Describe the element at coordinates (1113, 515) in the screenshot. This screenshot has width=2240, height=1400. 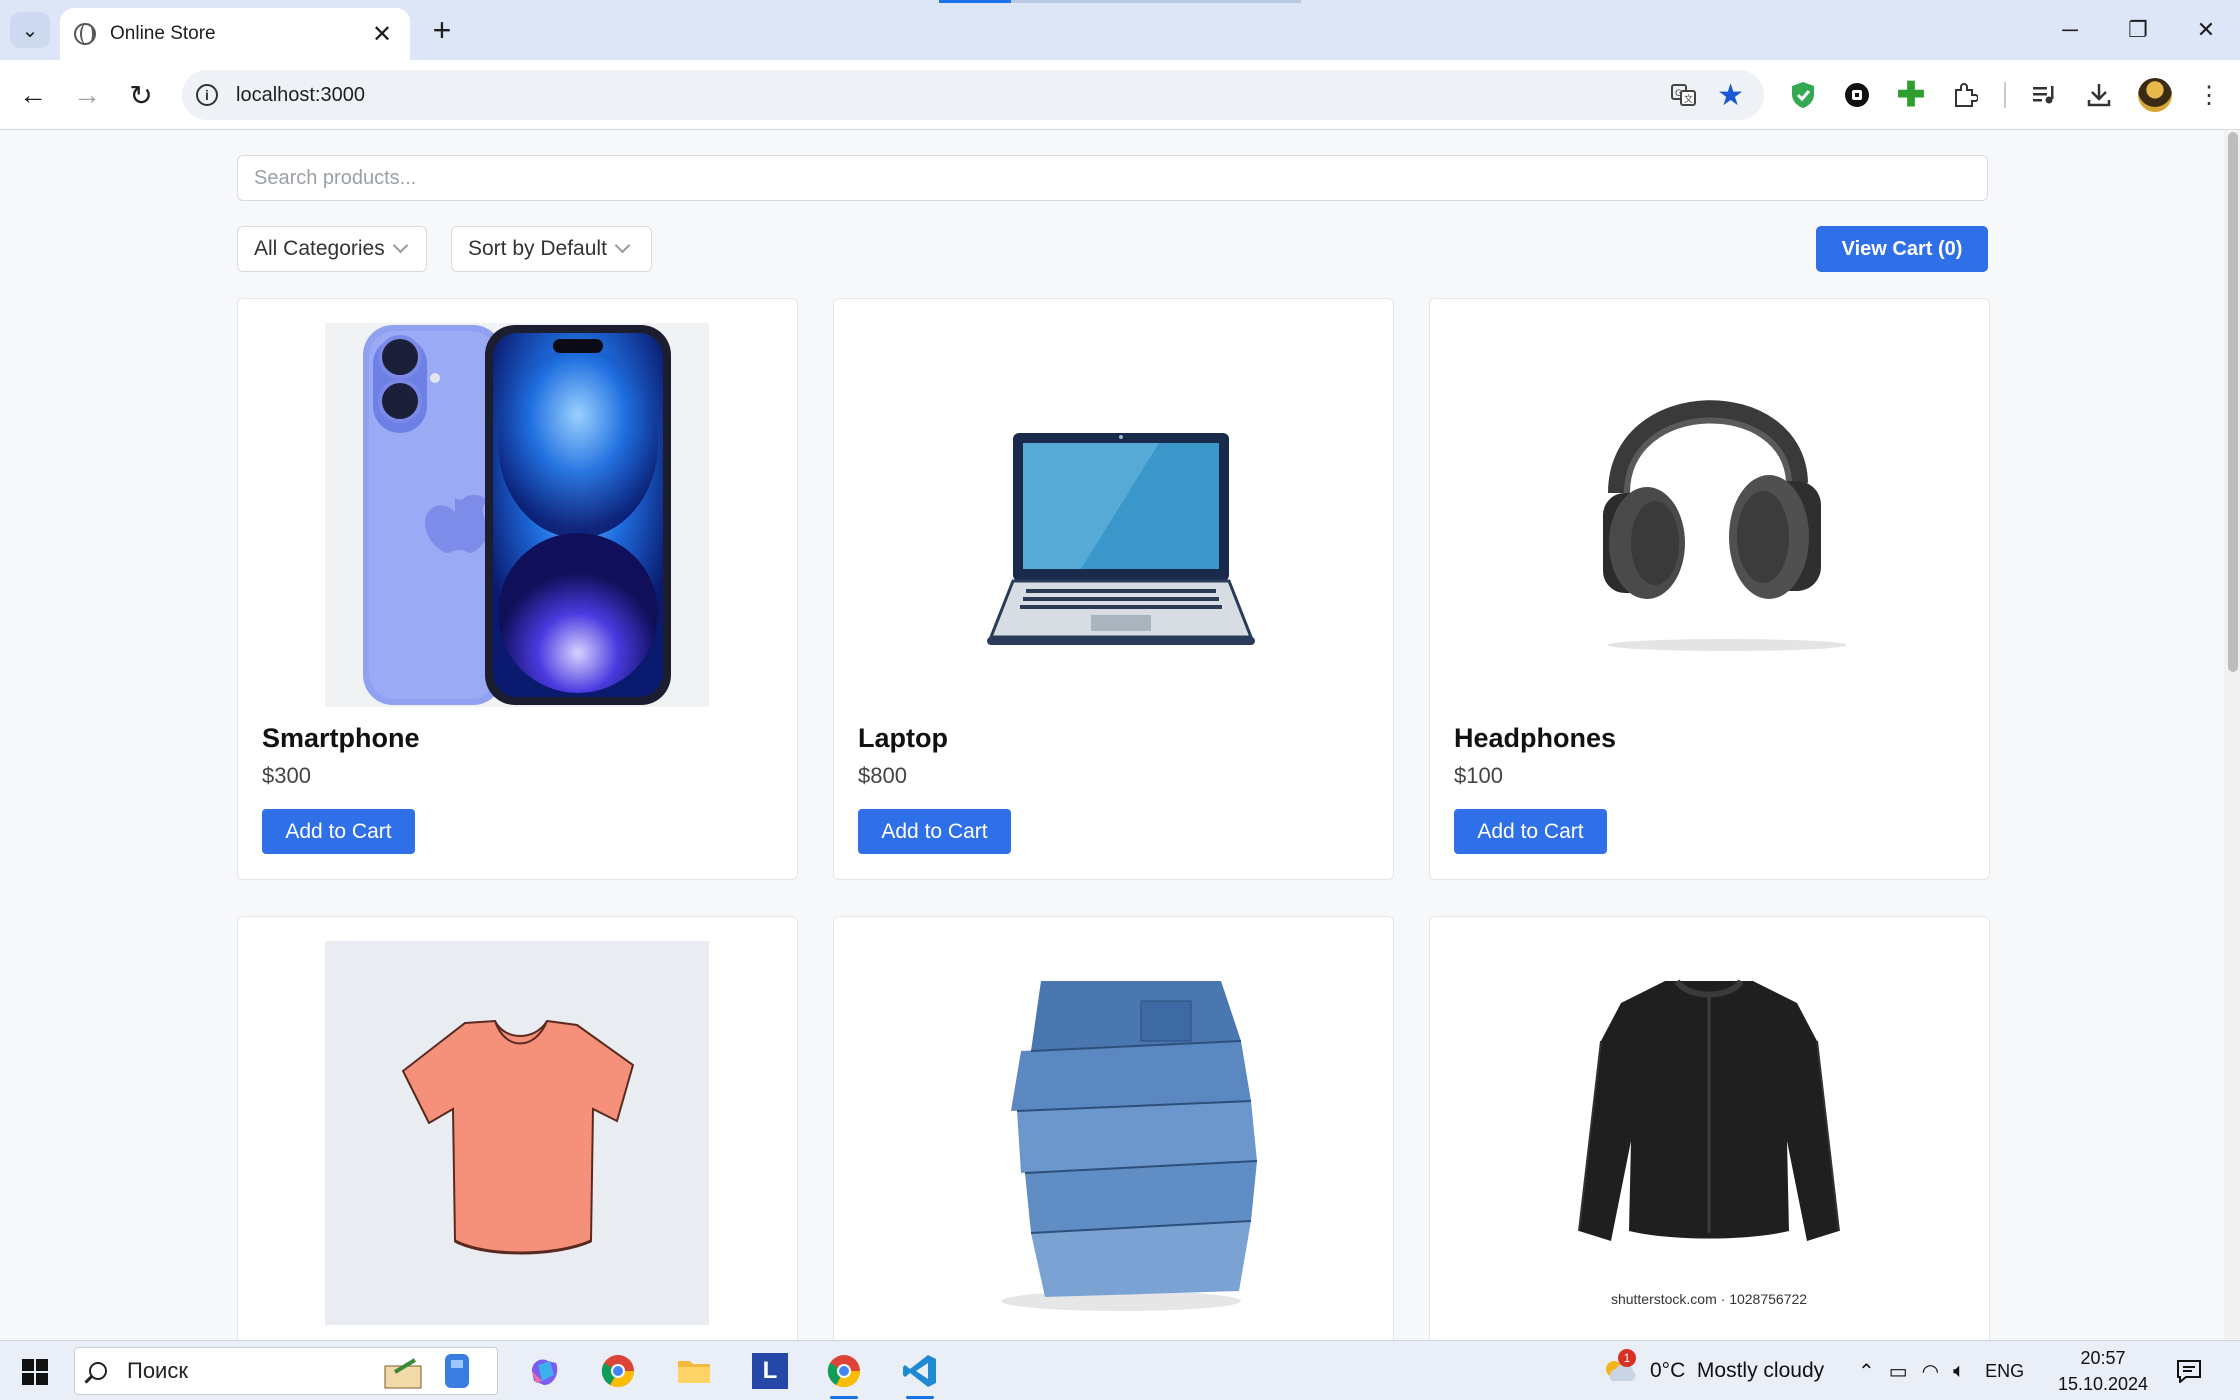
I see `laptop-image` at that location.